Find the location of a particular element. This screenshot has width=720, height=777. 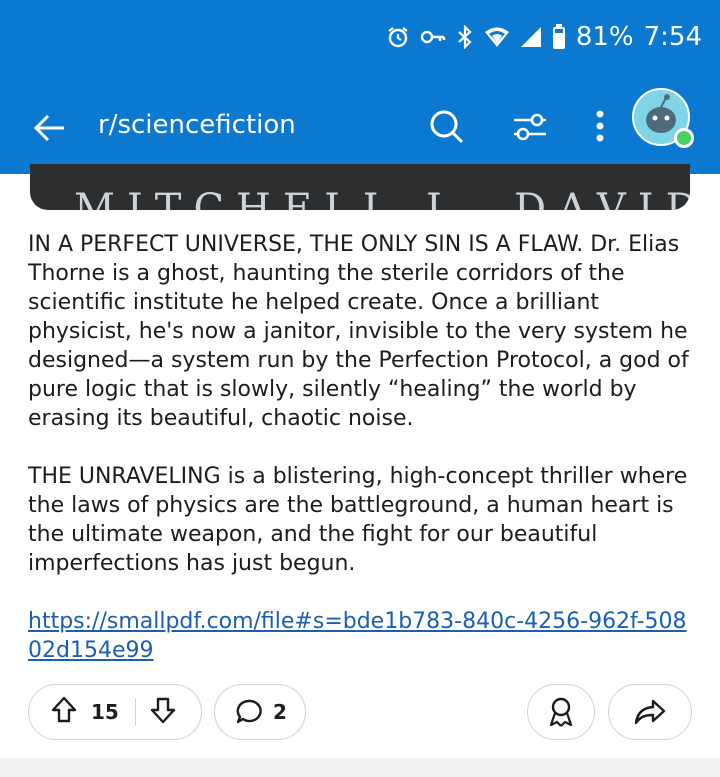

share-button is located at coordinates (650, 712).